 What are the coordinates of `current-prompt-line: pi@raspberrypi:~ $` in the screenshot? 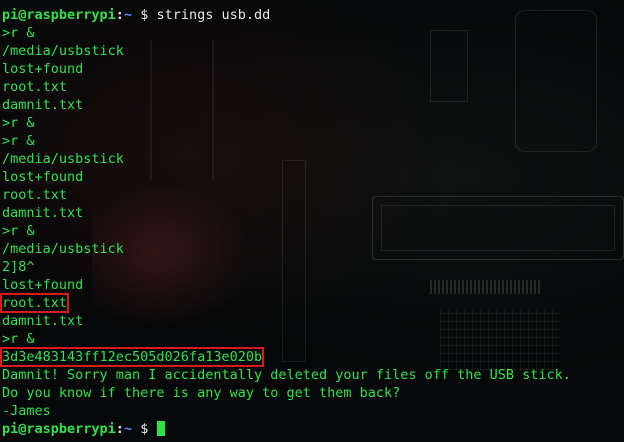 It's located at (286, 429).